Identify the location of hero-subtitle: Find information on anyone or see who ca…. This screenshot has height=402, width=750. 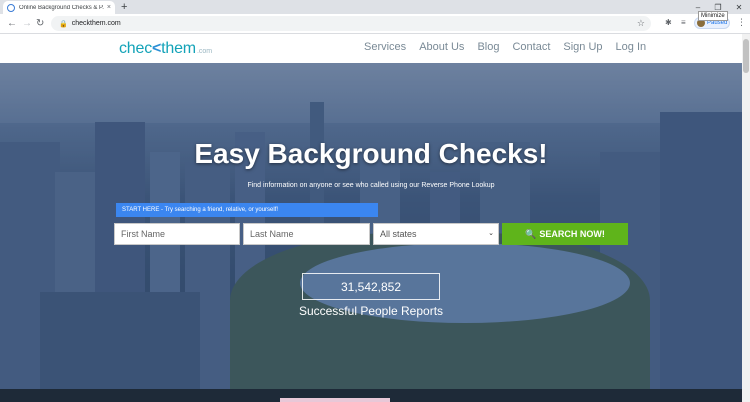
(371, 185).